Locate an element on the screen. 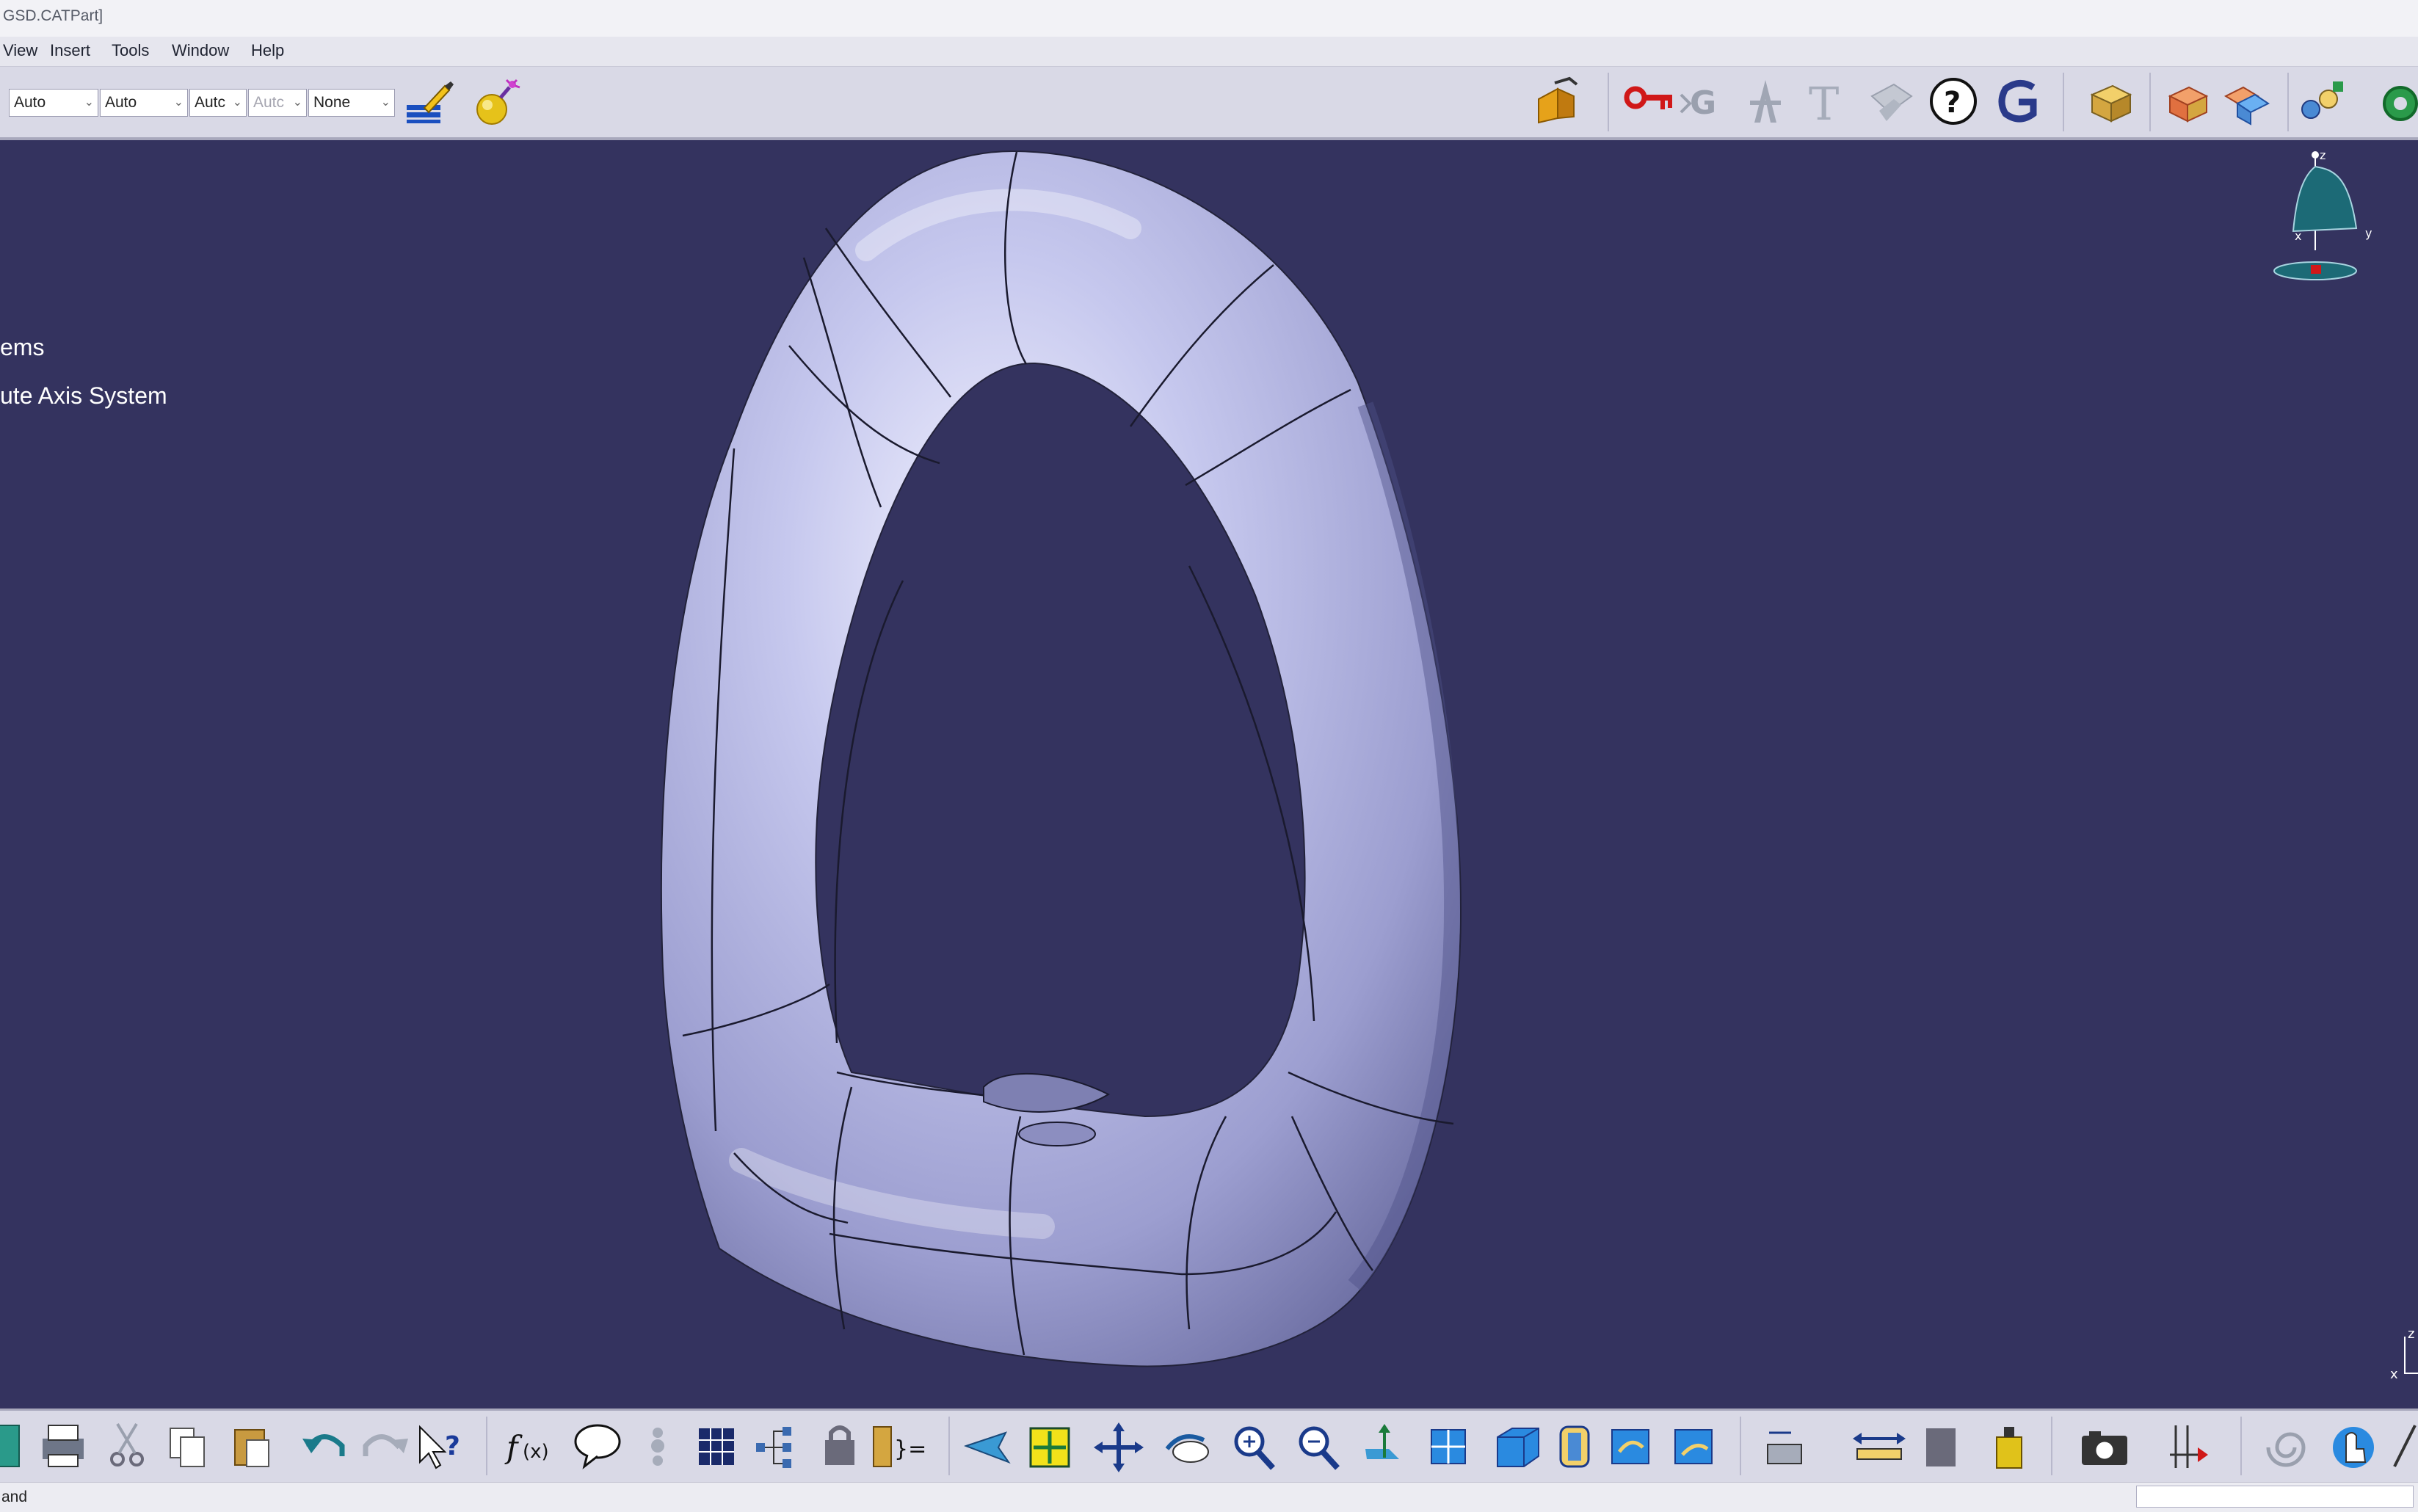 Image resolution: width=2418 pixels, height=1512 pixels. stamp-icon is located at coordinates (1765, 101).